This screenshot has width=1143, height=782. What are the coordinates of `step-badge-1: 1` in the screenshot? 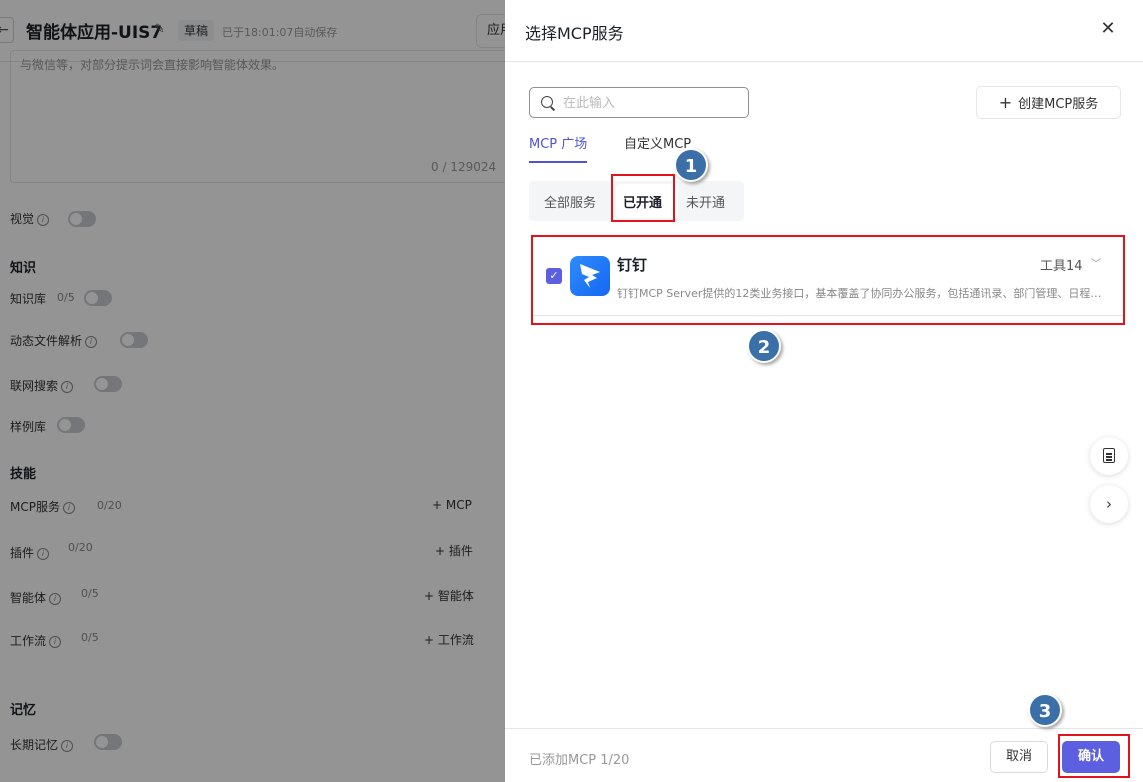 It's located at (691, 165).